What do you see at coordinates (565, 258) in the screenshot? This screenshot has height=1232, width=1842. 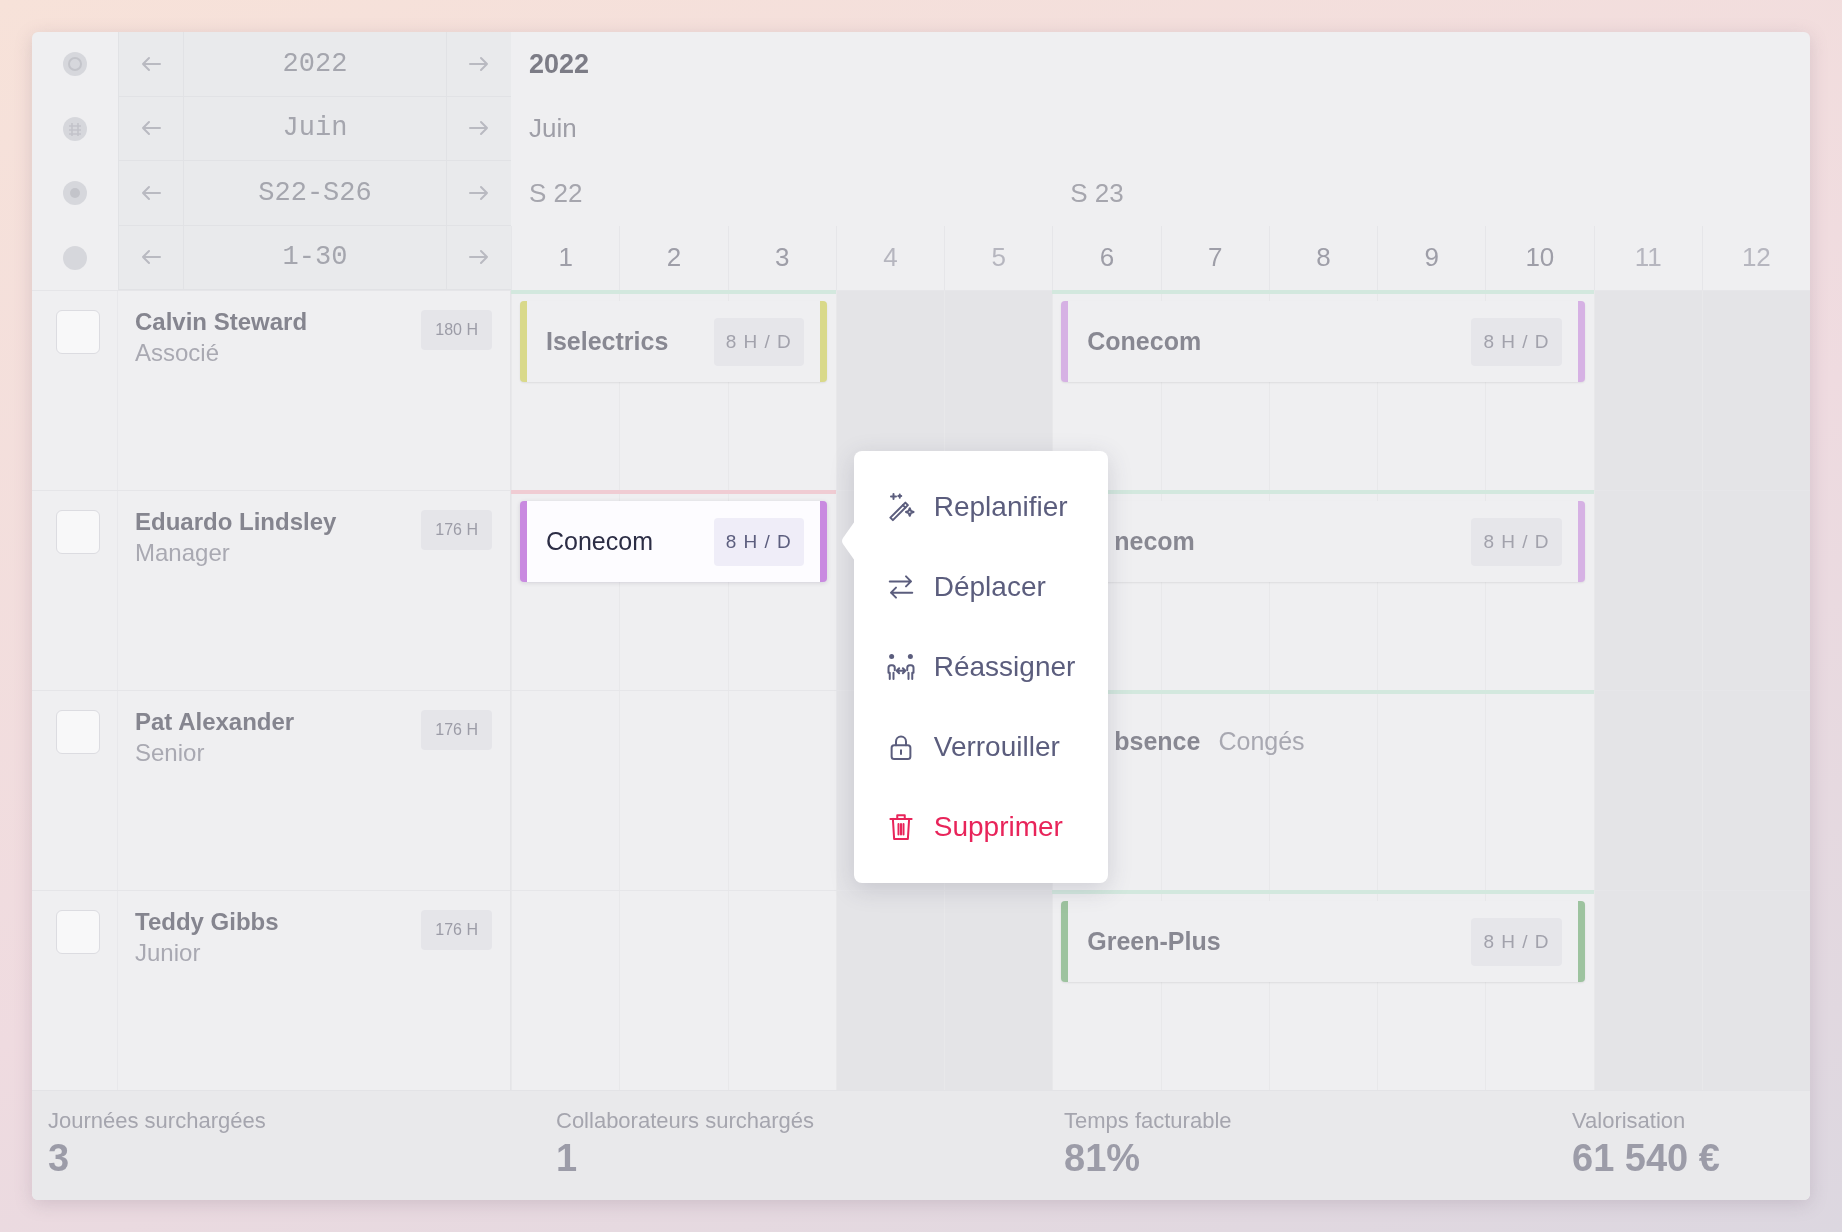 I see `day-label: 1` at bounding box center [565, 258].